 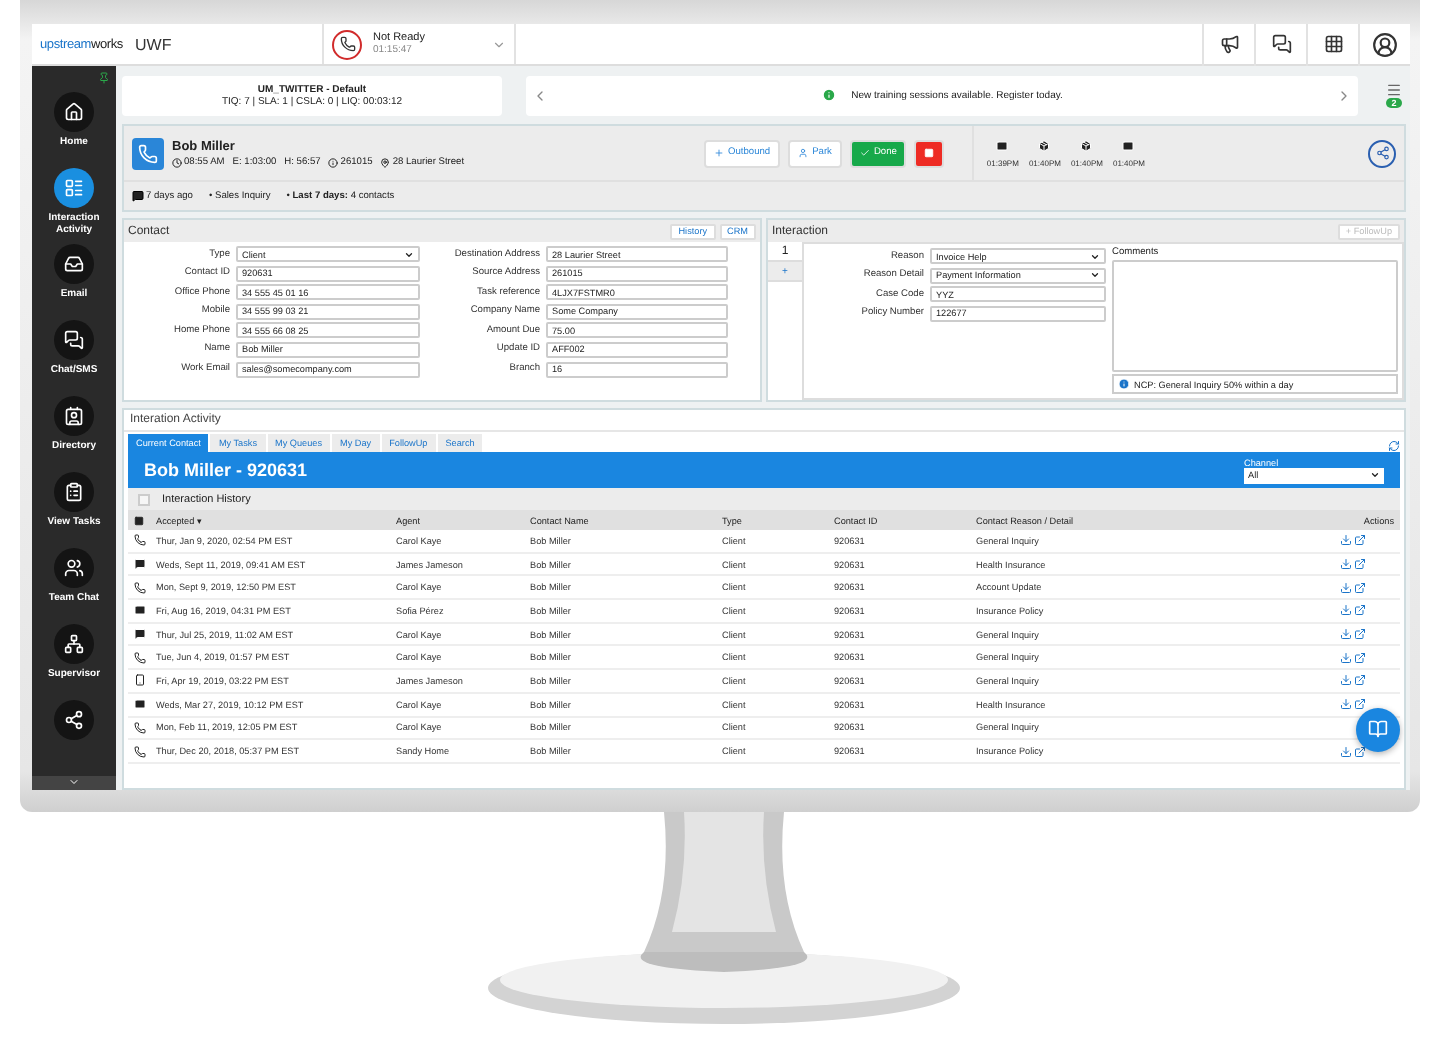 I want to click on banner-title: Bob Miller - 920631, so click(x=226, y=470).